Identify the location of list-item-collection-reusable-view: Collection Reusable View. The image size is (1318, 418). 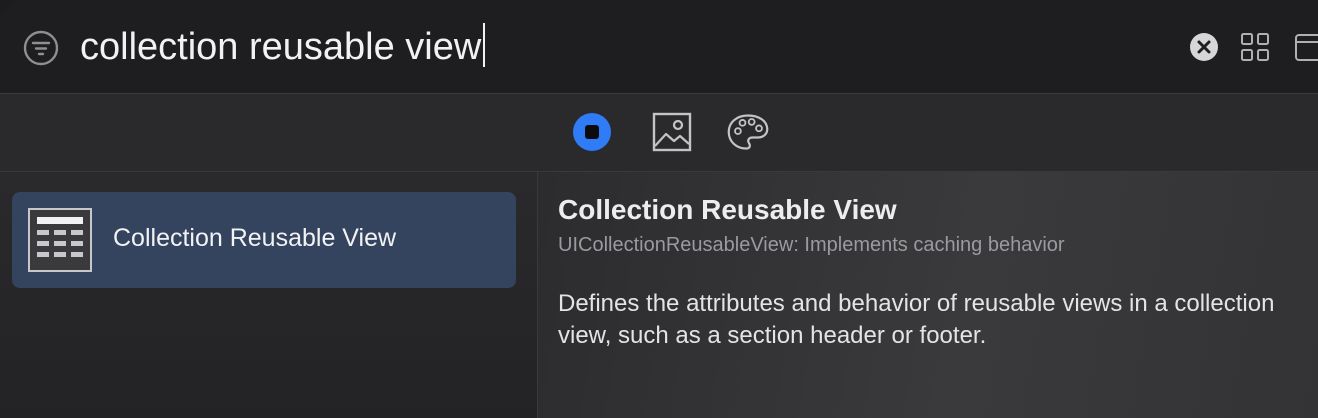
(264, 240).